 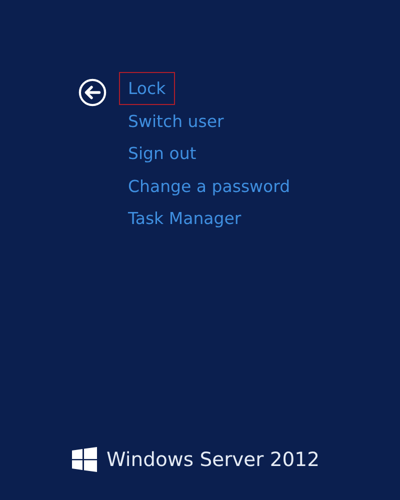 What do you see at coordinates (162, 153) in the screenshot?
I see `menu-item: Sign out` at bounding box center [162, 153].